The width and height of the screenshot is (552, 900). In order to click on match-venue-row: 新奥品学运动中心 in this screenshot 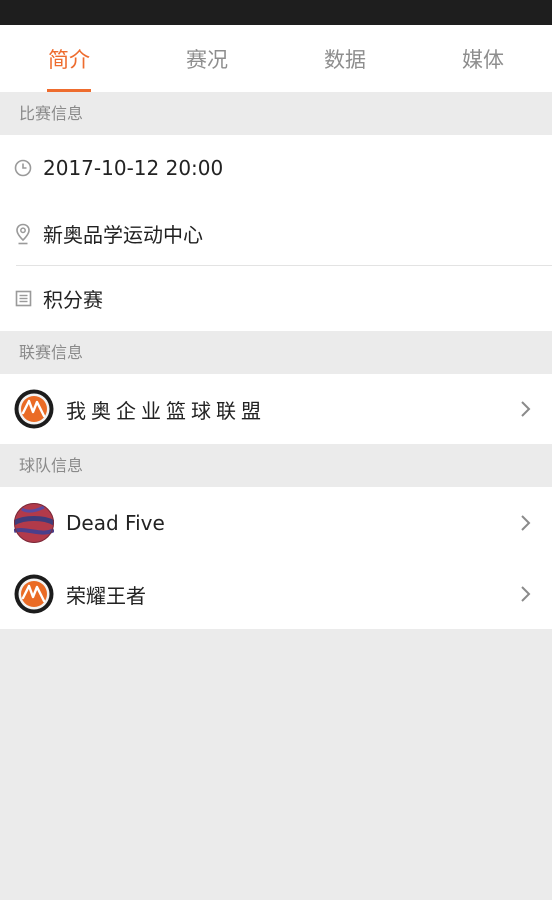, I will do `click(276, 233)`.